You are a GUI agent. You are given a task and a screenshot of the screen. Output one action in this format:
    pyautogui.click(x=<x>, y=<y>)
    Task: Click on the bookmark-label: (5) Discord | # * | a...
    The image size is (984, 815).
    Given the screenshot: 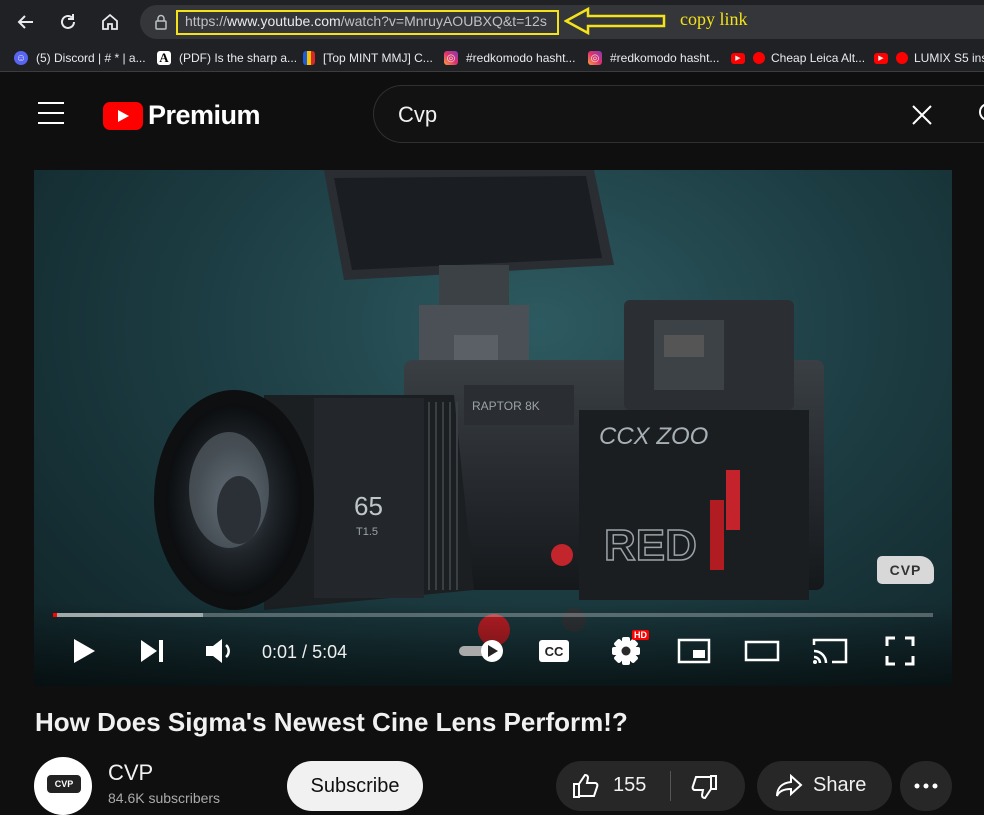 What is the action you would take?
    pyautogui.click(x=91, y=58)
    